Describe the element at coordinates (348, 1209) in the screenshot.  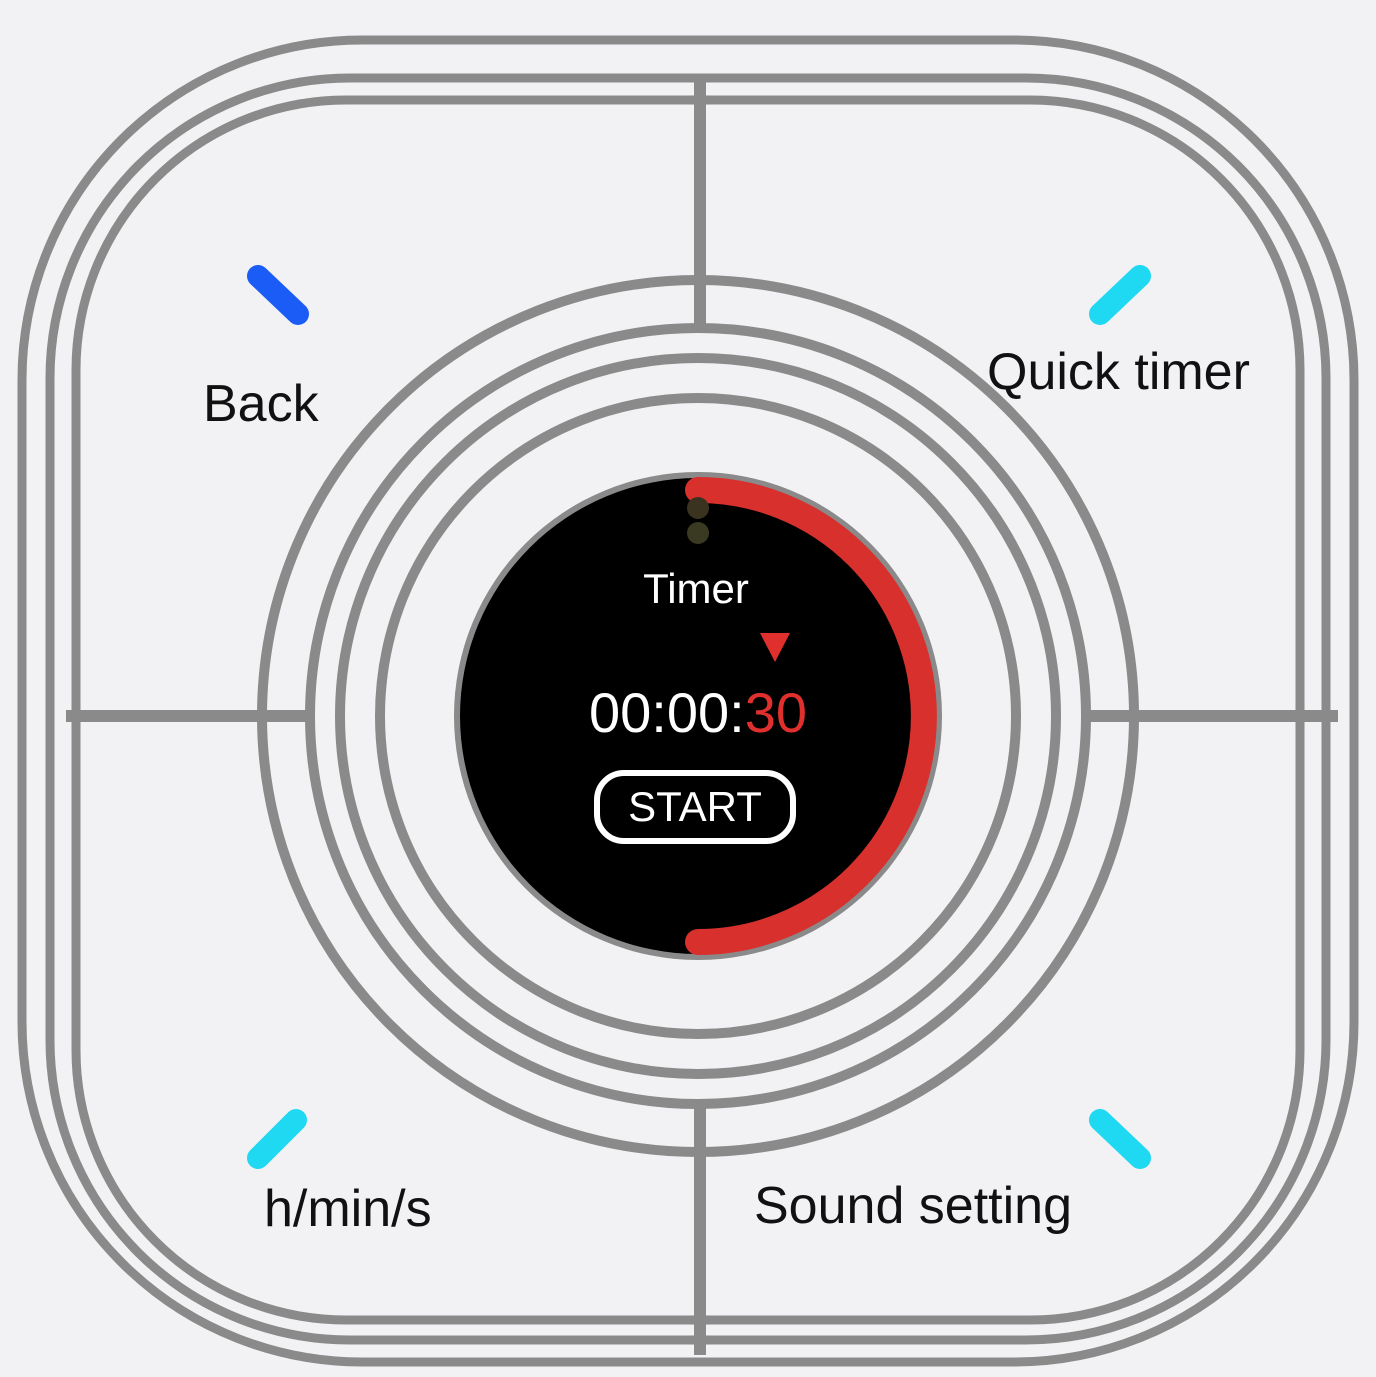
I see `hms-label: h/min/s` at that location.